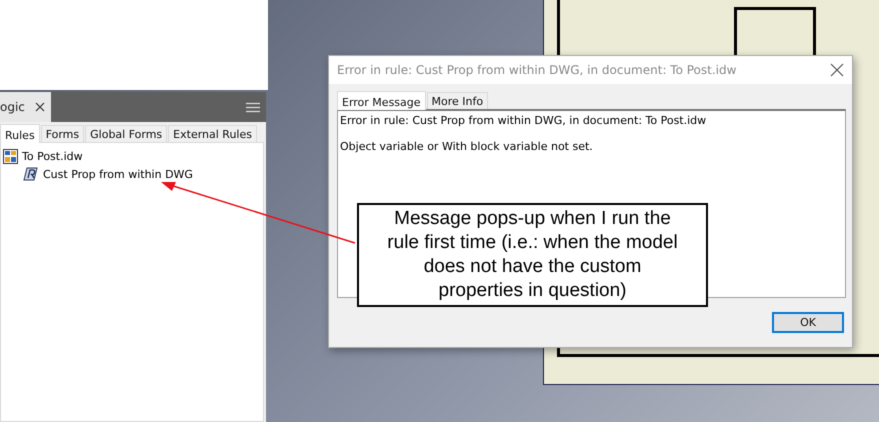 This screenshot has height=422, width=879. What do you see at coordinates (253, 107) in the screenshot?
I see `menu-icon` at bounding box center [253, 107].